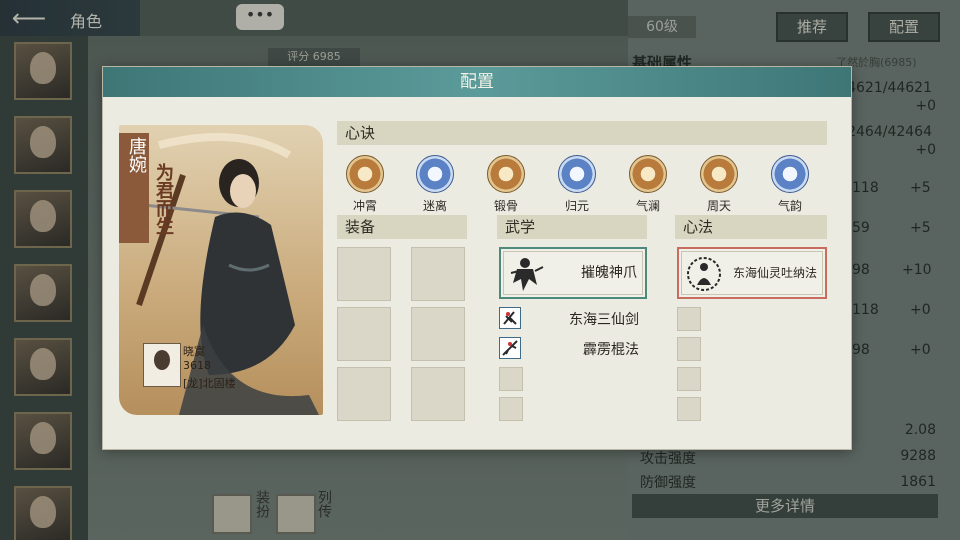 Image resolution: width=960 pixels, height=540 pixels. What do you see at coordinates (221, 270) in the screenshot?
I see `character-card: 唐婉 为君而生 晓寞 3618 [龙]北固楼` at bounding box center [221, 270].